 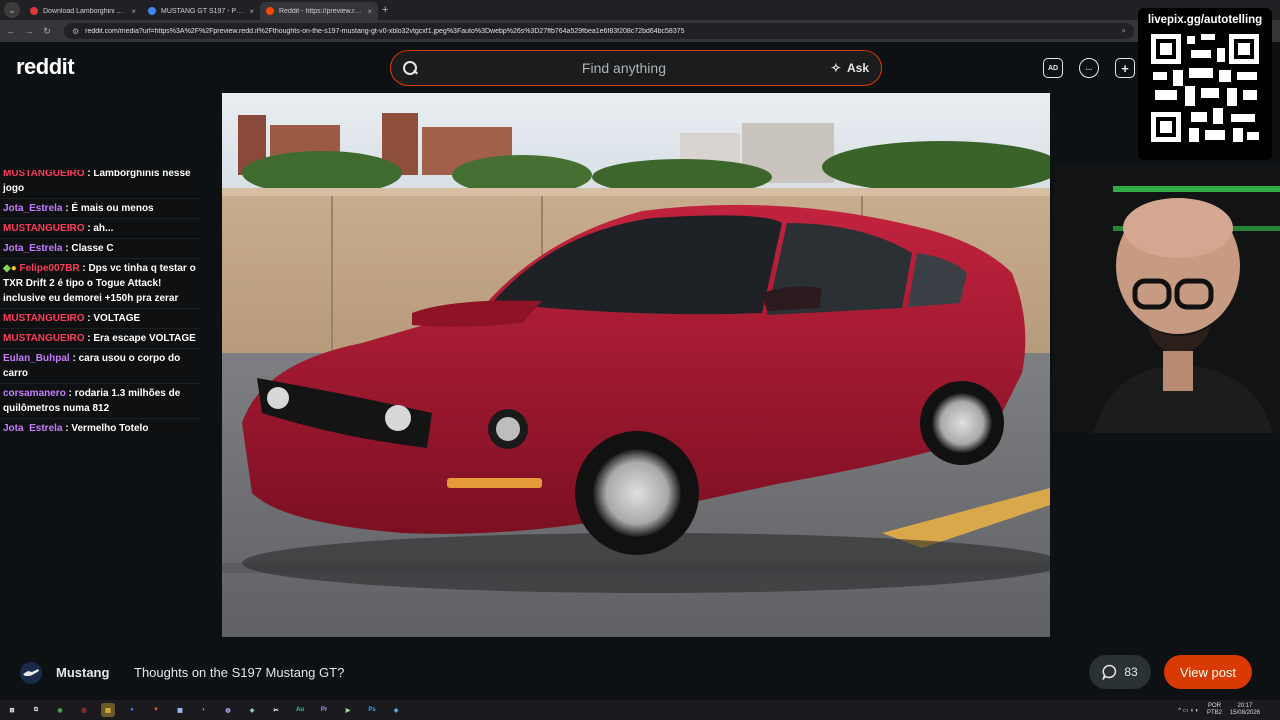 What do you see at coordinates (100, 184) in the screenshot?
I see `chat-message: MUSTANGUEIRO : Lamborghinis nesse jogo` at bounding box center [100, 184].